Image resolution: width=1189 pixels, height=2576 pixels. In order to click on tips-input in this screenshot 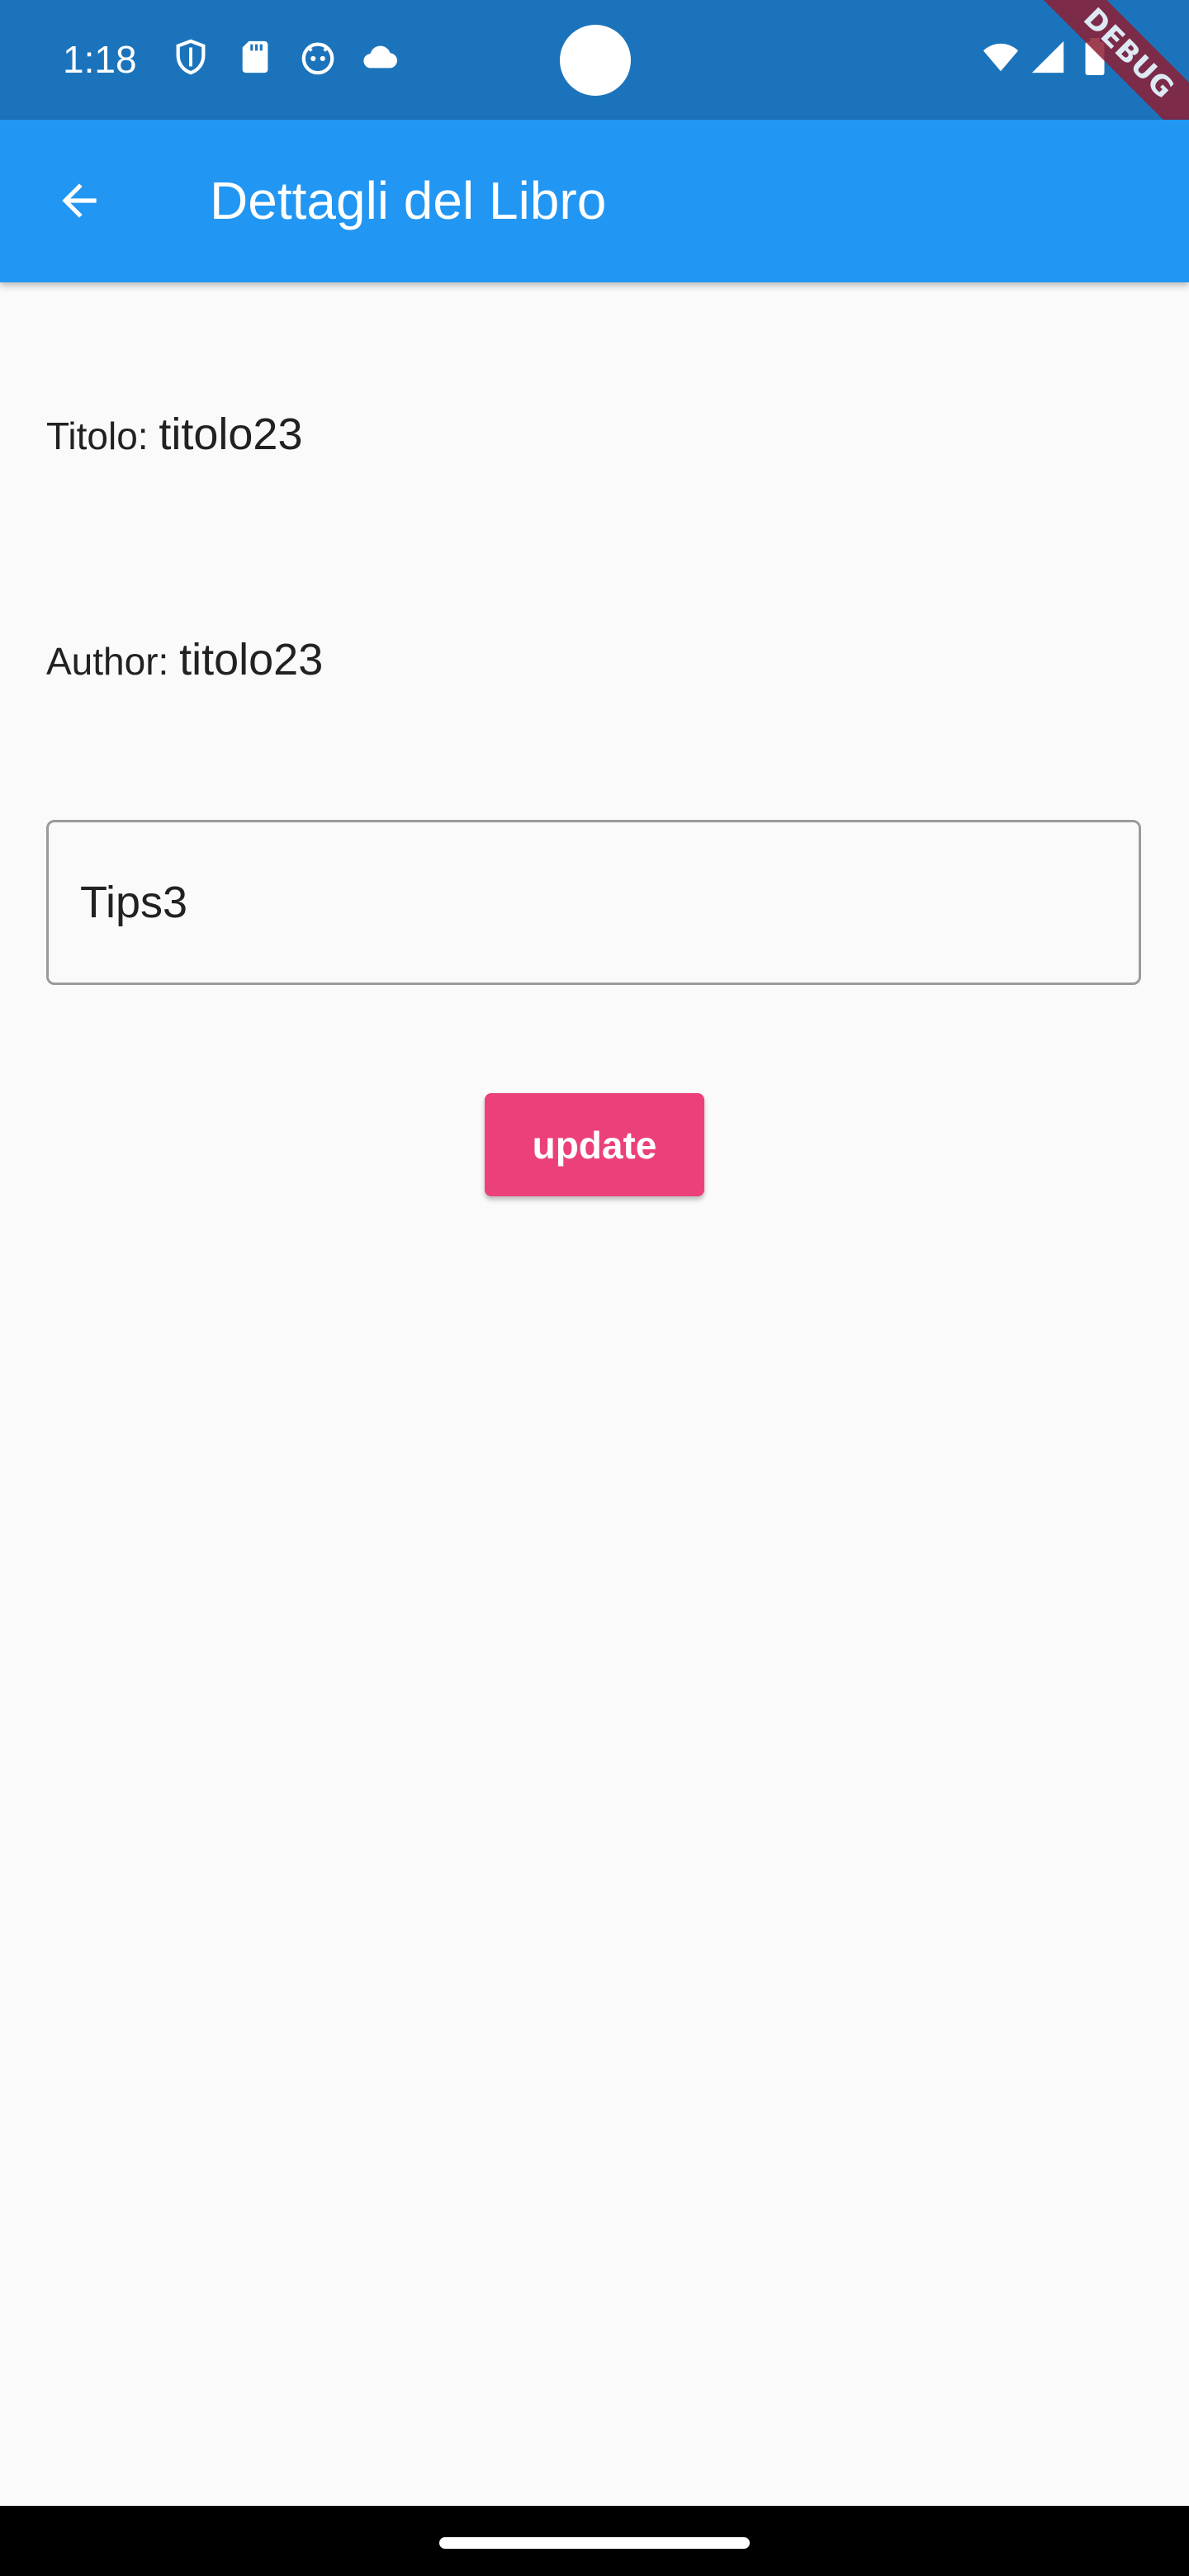, I will do `click(592, 902)`.